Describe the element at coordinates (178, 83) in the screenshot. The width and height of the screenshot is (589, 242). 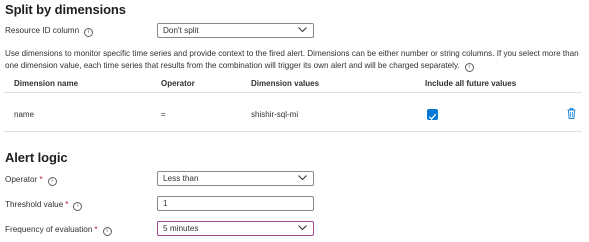
I see `col-header-operator: Operator` at that location.